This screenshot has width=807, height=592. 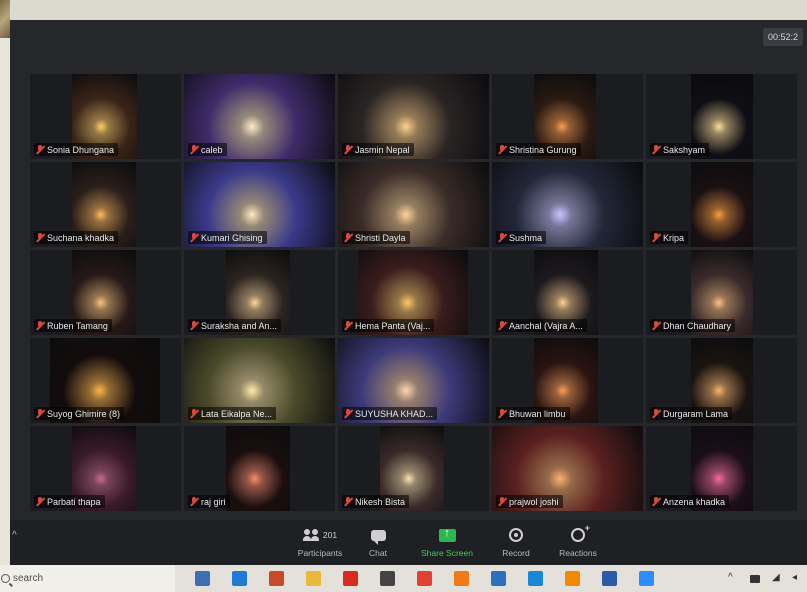 I want to click on file-explorer-icon, so click(x=313, y=578).